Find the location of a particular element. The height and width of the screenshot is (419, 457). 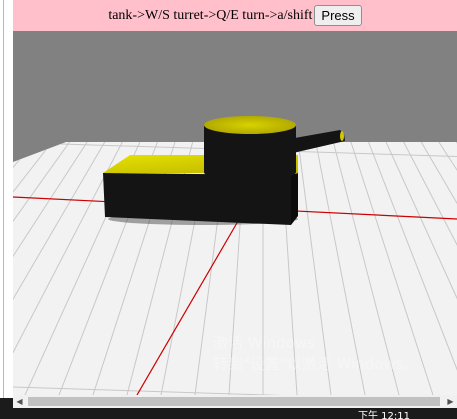

tank-hull-side is located at coordinates (294, 199).